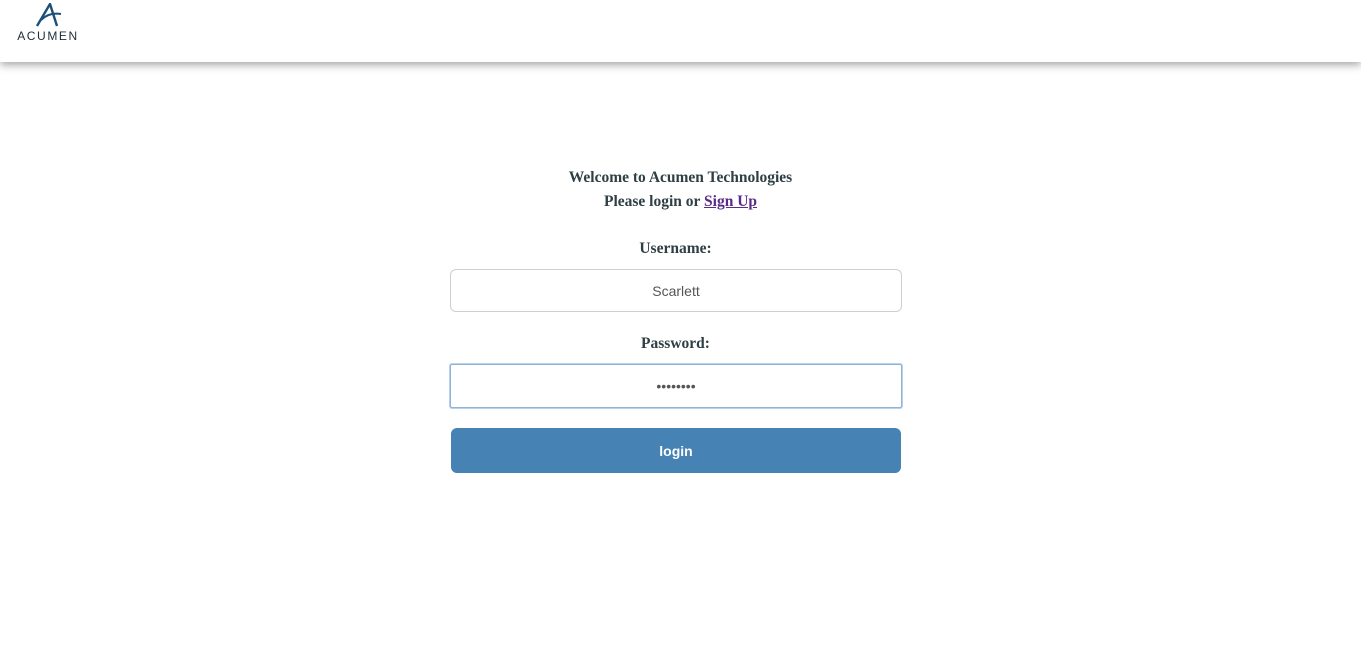 This screenshot has width=1361, height=651. Describe the element at coordinates (680, 31) in the screenshot. I see `top-header: ACUMEN` at that location.